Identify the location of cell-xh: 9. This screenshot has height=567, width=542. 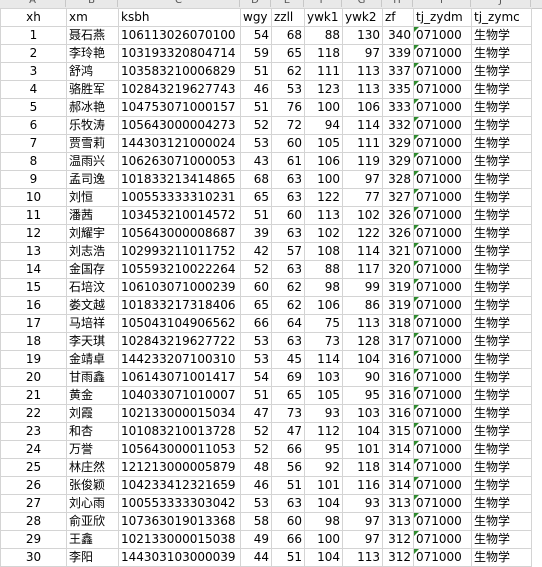
(33, 179).